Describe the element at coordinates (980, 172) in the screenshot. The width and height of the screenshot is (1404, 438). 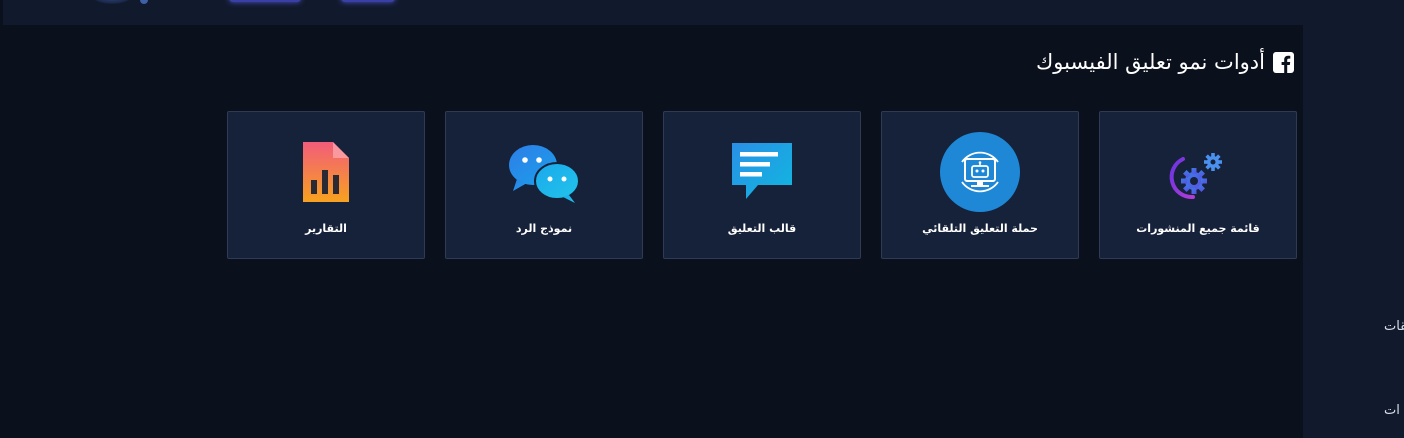
I see `robot-icon` at that location.